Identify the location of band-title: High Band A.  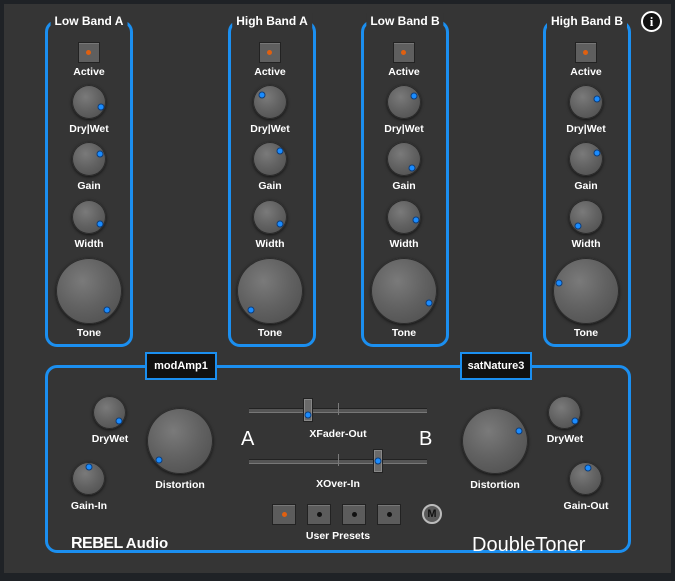
(272, 21).